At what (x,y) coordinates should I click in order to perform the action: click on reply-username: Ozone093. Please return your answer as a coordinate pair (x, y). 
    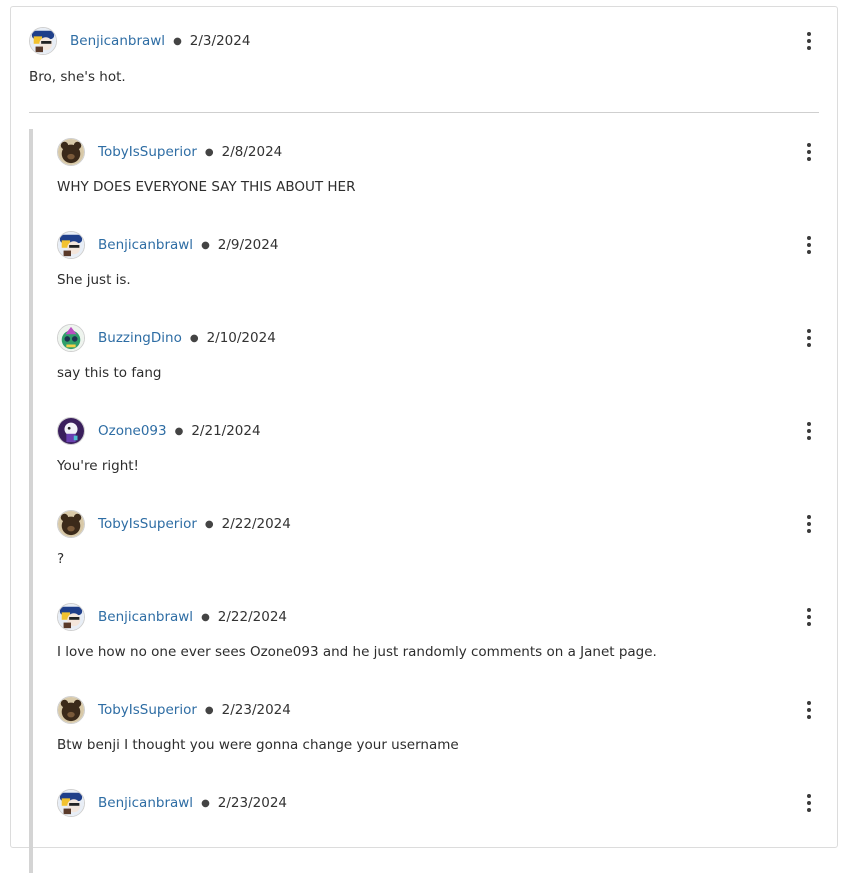
    Looking at the image, I should click on (132, 431).